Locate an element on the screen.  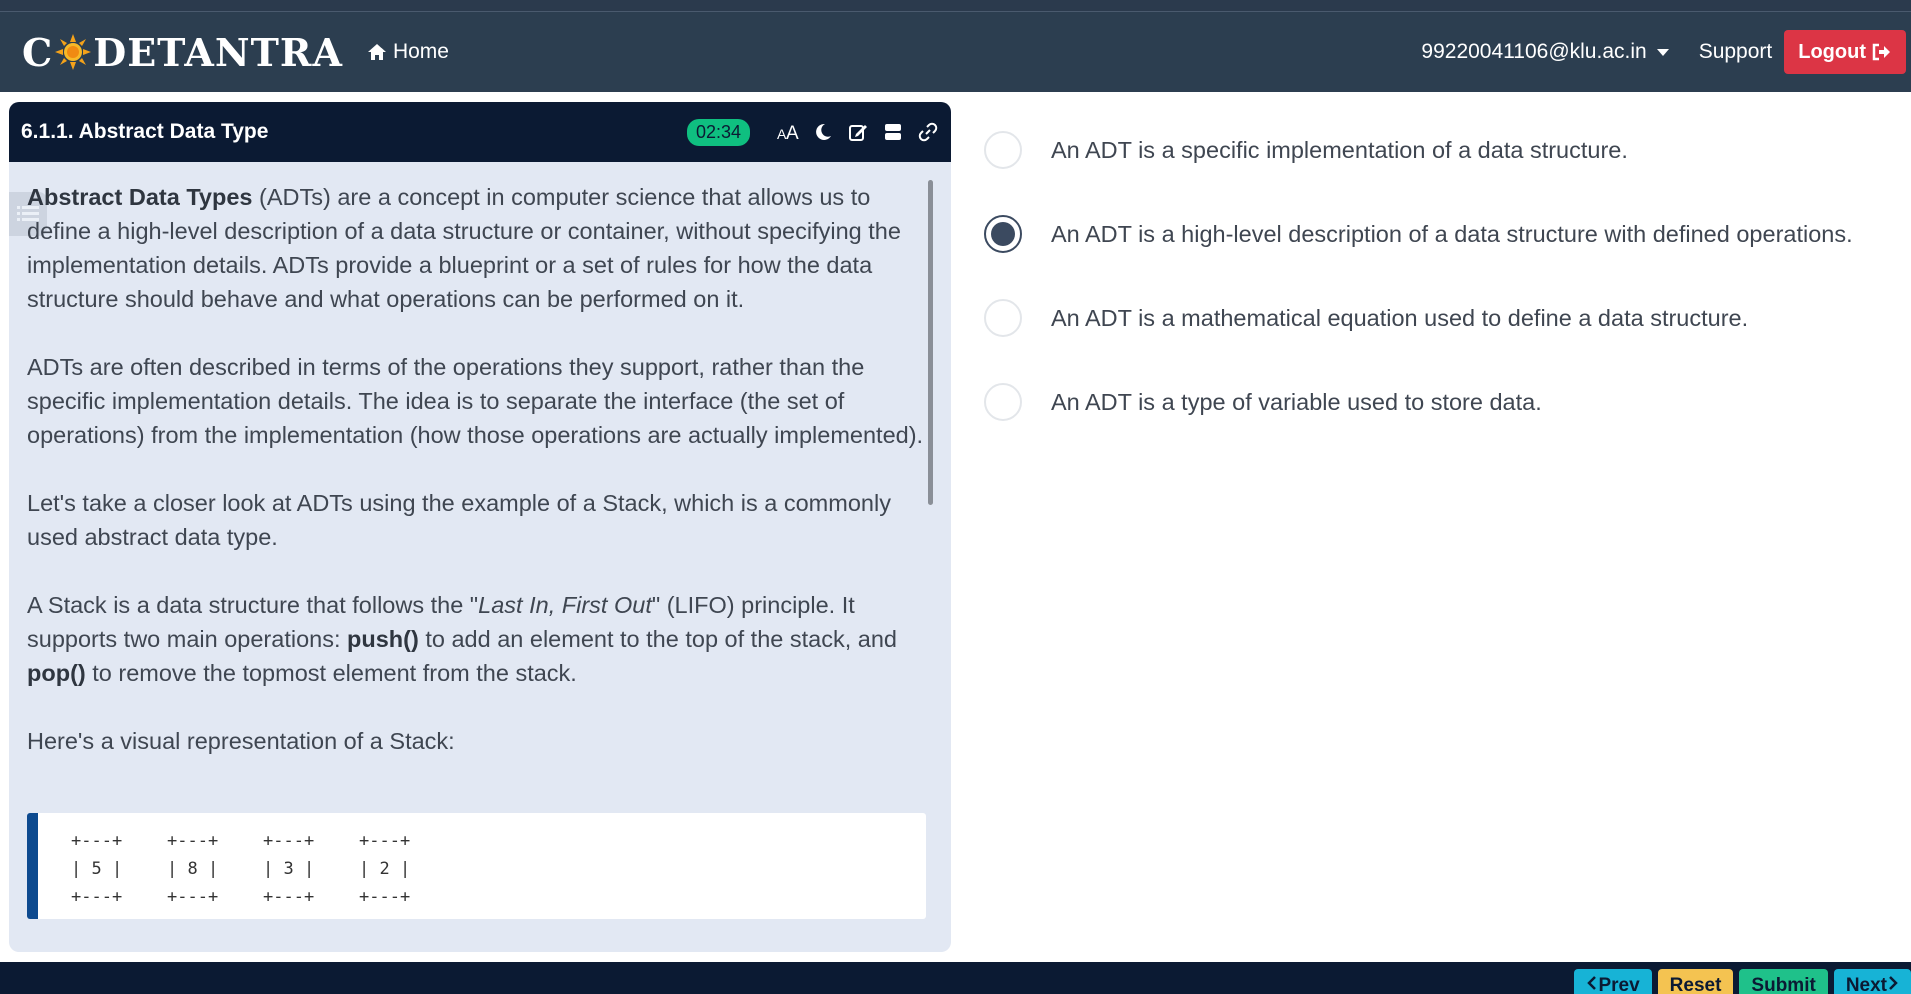
code-row-bottom: +---+ +---+ +---+ +---+ is located at coordinates (482, 897).